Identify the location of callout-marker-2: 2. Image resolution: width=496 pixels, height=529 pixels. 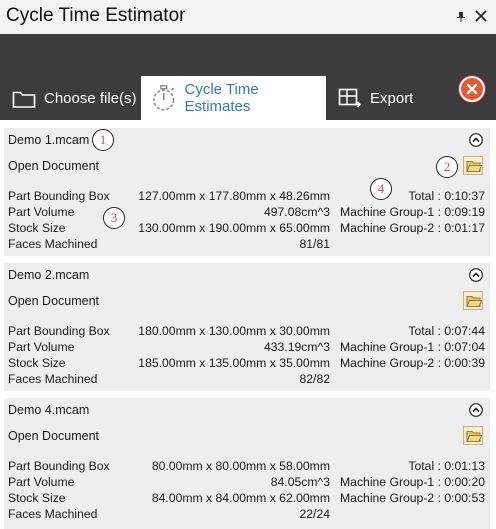
(447, 167).